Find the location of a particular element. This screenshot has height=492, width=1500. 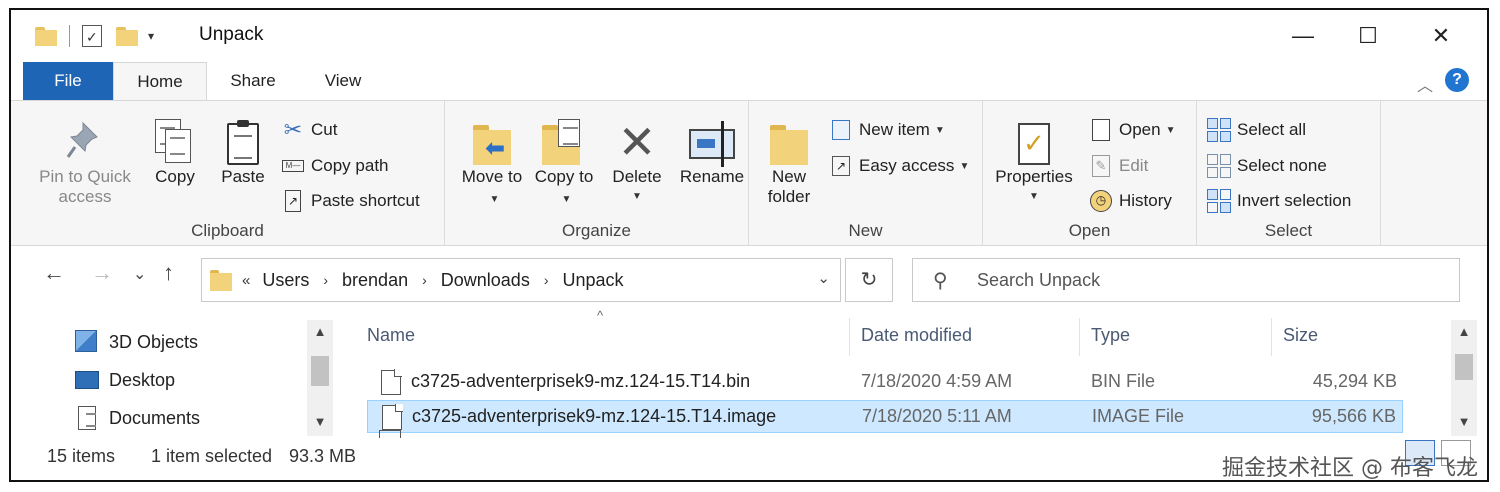

chevron-up-icon: ︿ is located at coordinates (1425, 84).